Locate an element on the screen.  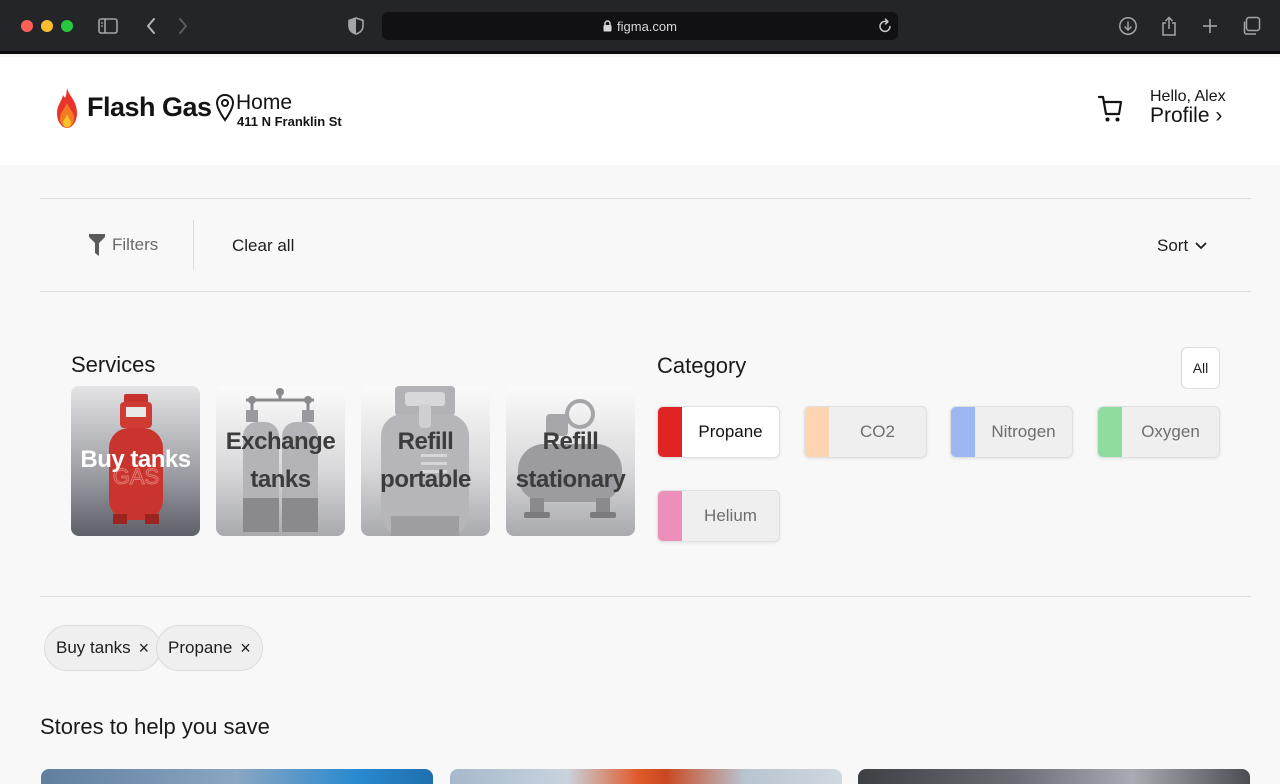
service-label-line-2: portable is located at coordinates (425, 479).